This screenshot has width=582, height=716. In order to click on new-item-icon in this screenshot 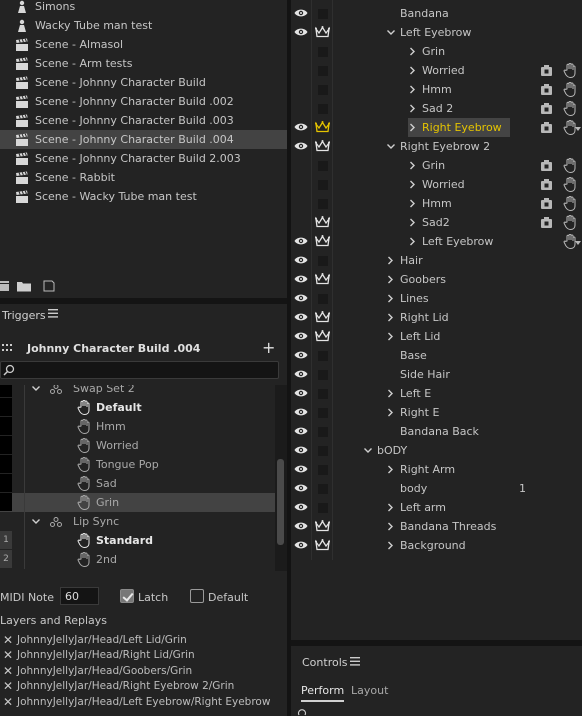, I will do `click(49, 286)`.